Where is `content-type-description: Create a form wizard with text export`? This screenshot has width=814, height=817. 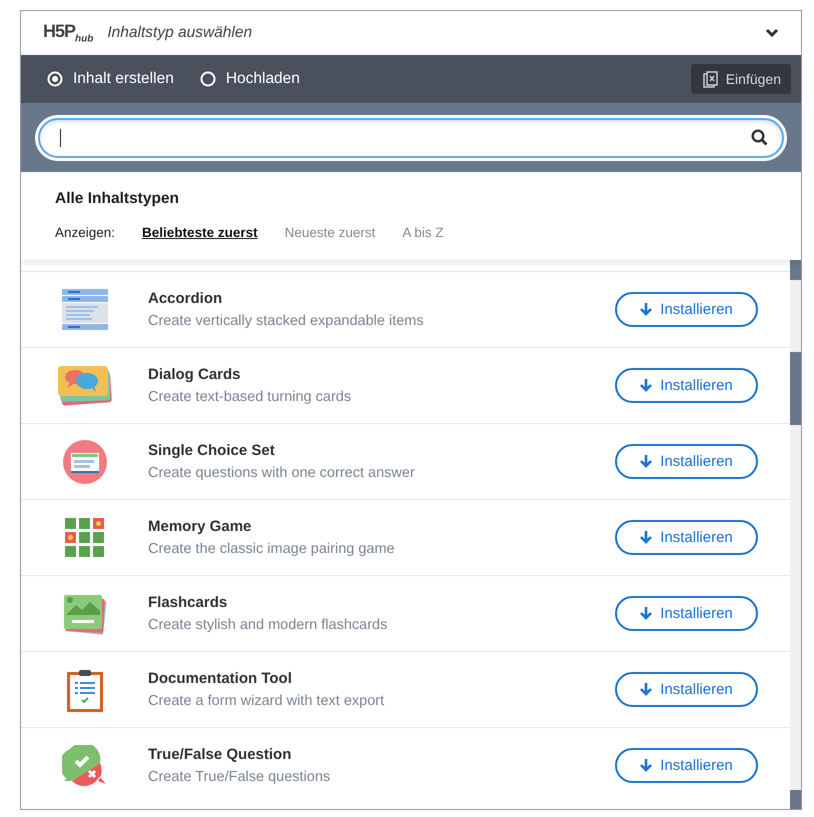 content-type-description: Create a form wizard with text export is located at coordinates (267, 701).